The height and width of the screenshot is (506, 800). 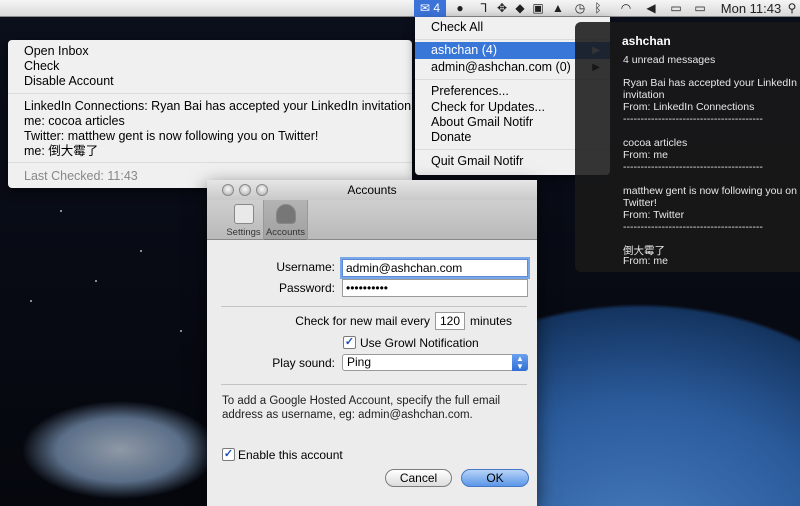 What do you see at coordinates (710, 83) in the screenshot?
I see `growl-line: Ryan Bai has accepted your LinkedIn` at bounding box center [710, 83].